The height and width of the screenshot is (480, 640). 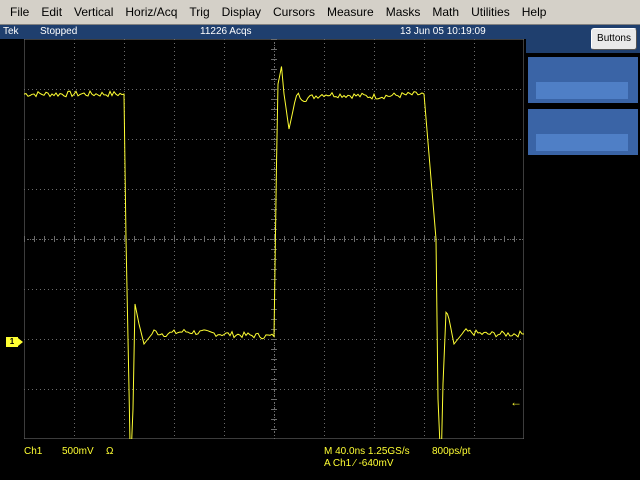 I want to click on volts-per-div: 500mV, so click(x=78, y=451).